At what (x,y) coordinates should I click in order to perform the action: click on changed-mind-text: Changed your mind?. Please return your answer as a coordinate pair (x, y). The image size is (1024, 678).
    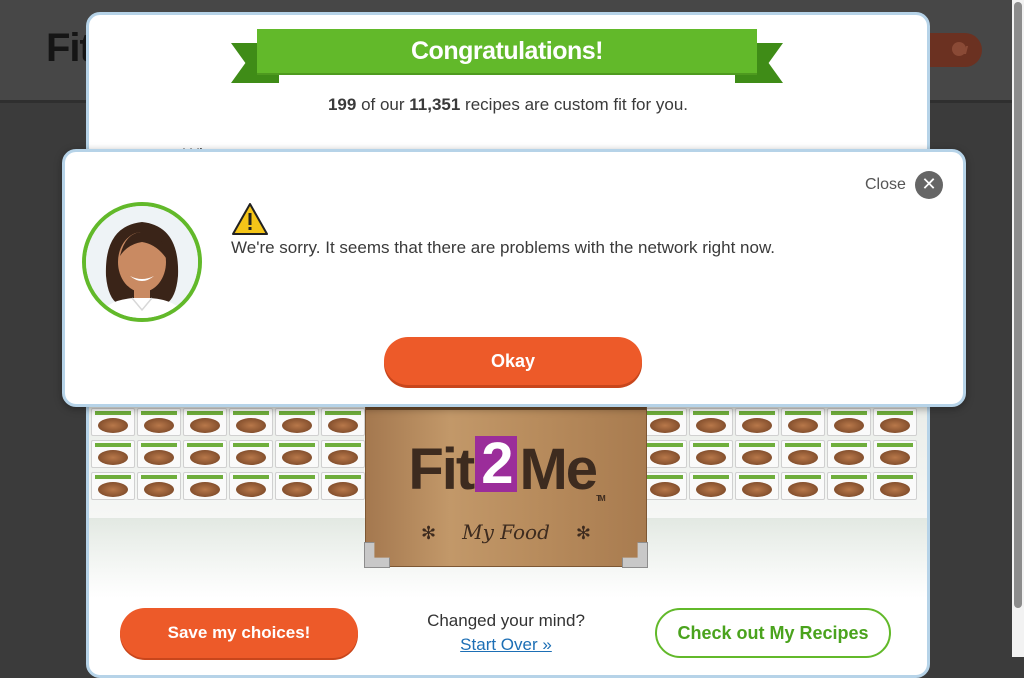
    Looking at the image, I should click on (506, 620).